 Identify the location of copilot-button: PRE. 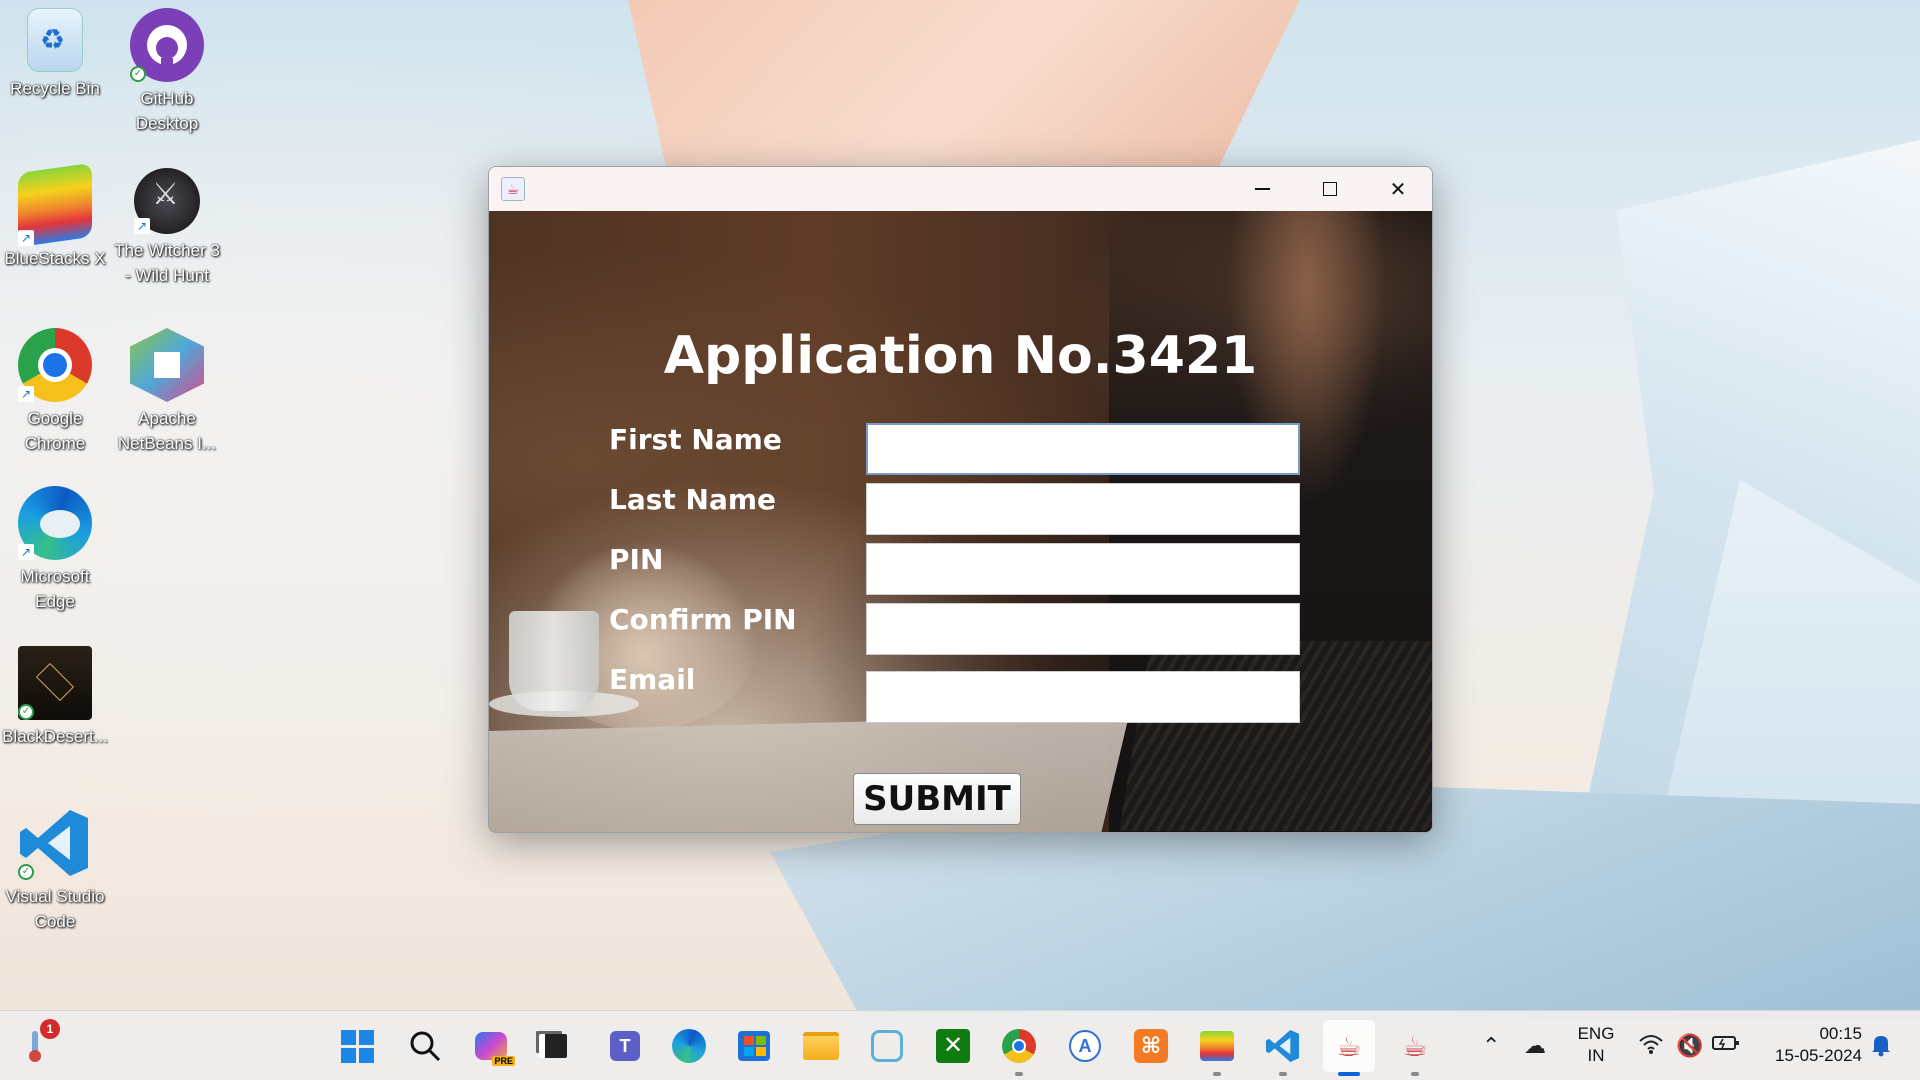
(492, 1046).